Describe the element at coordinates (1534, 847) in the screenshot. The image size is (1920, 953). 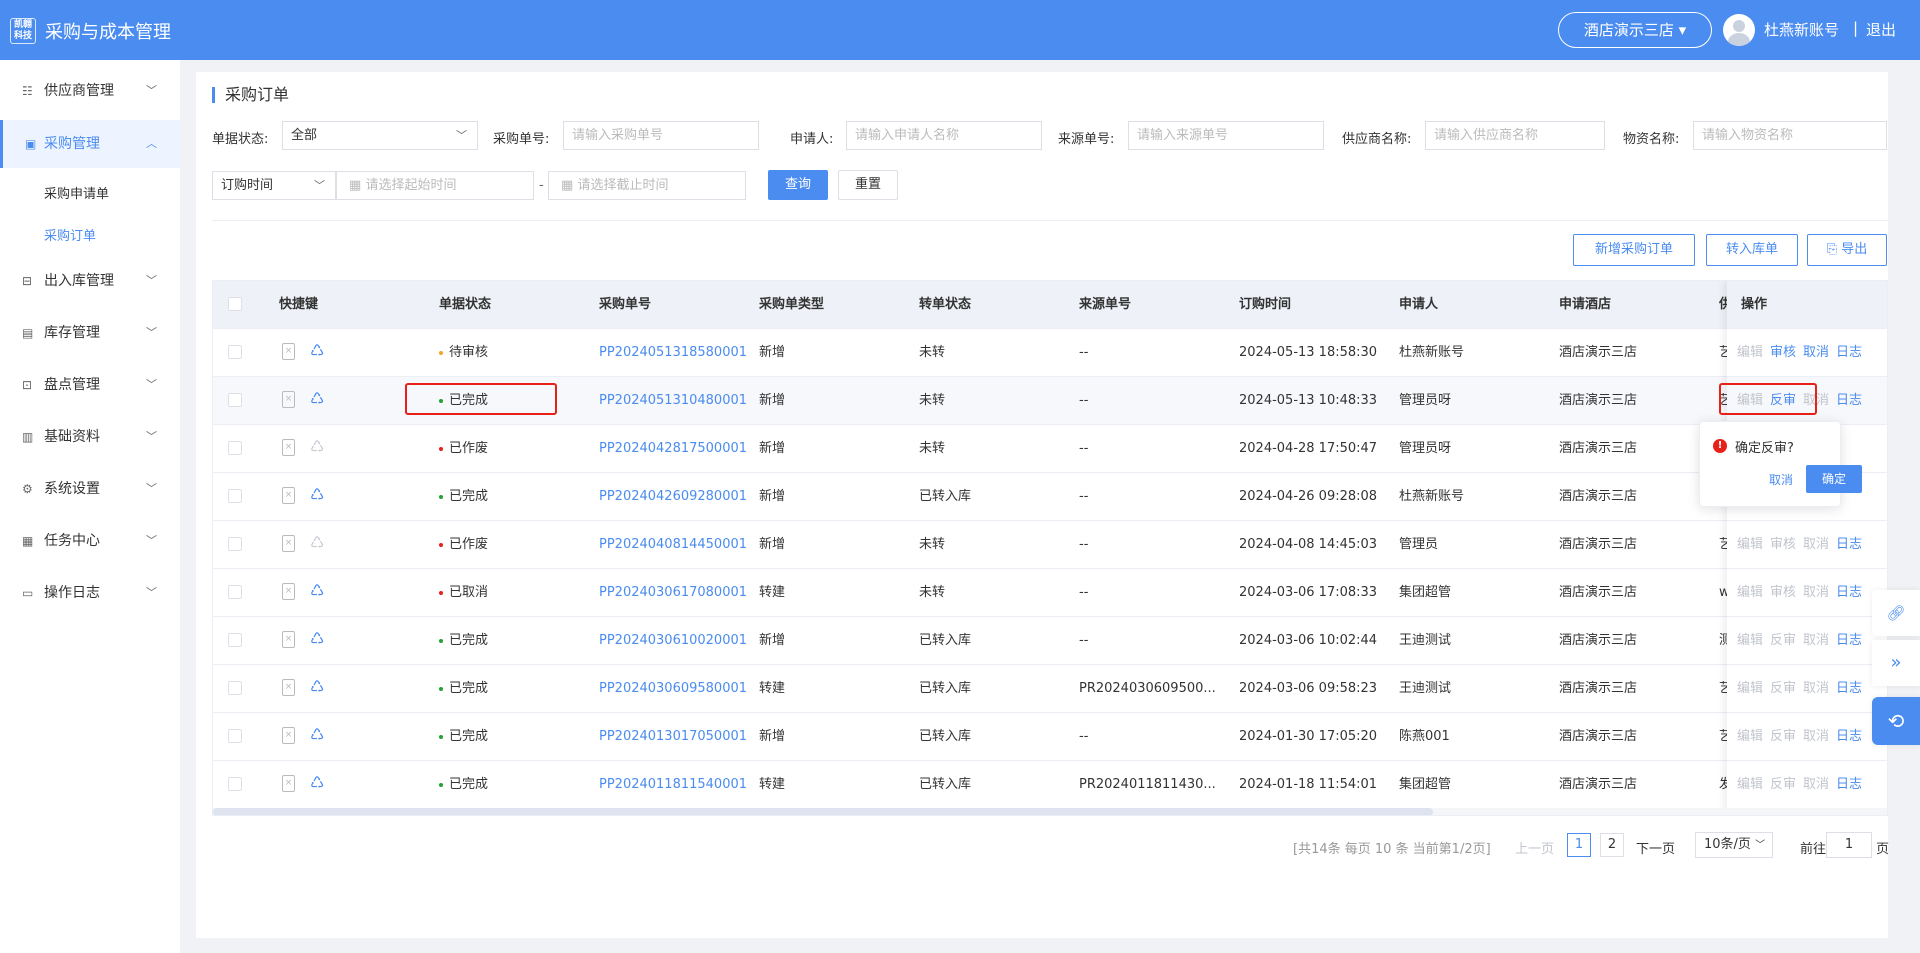
I see `prev-page-button: 上一页` at that location.